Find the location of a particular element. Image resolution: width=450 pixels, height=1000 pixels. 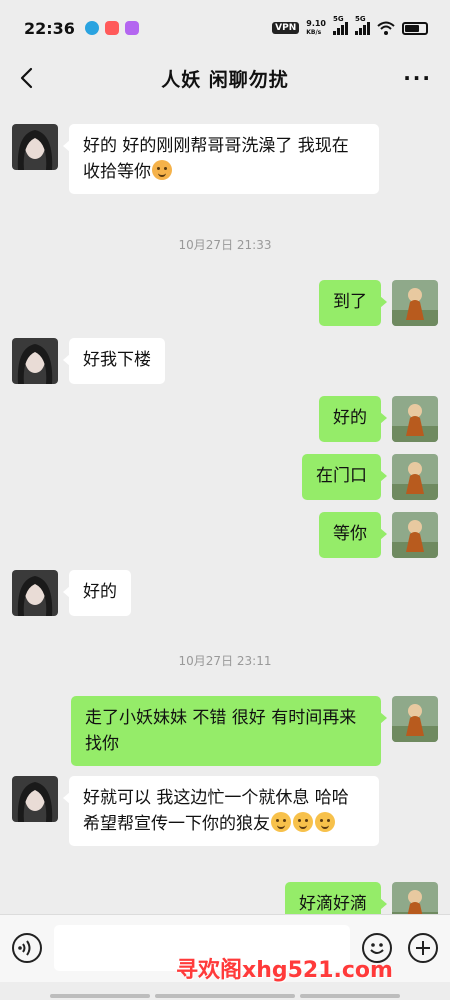

timestamp: 10月27日 23:11 is located at coordinates (225, 661).